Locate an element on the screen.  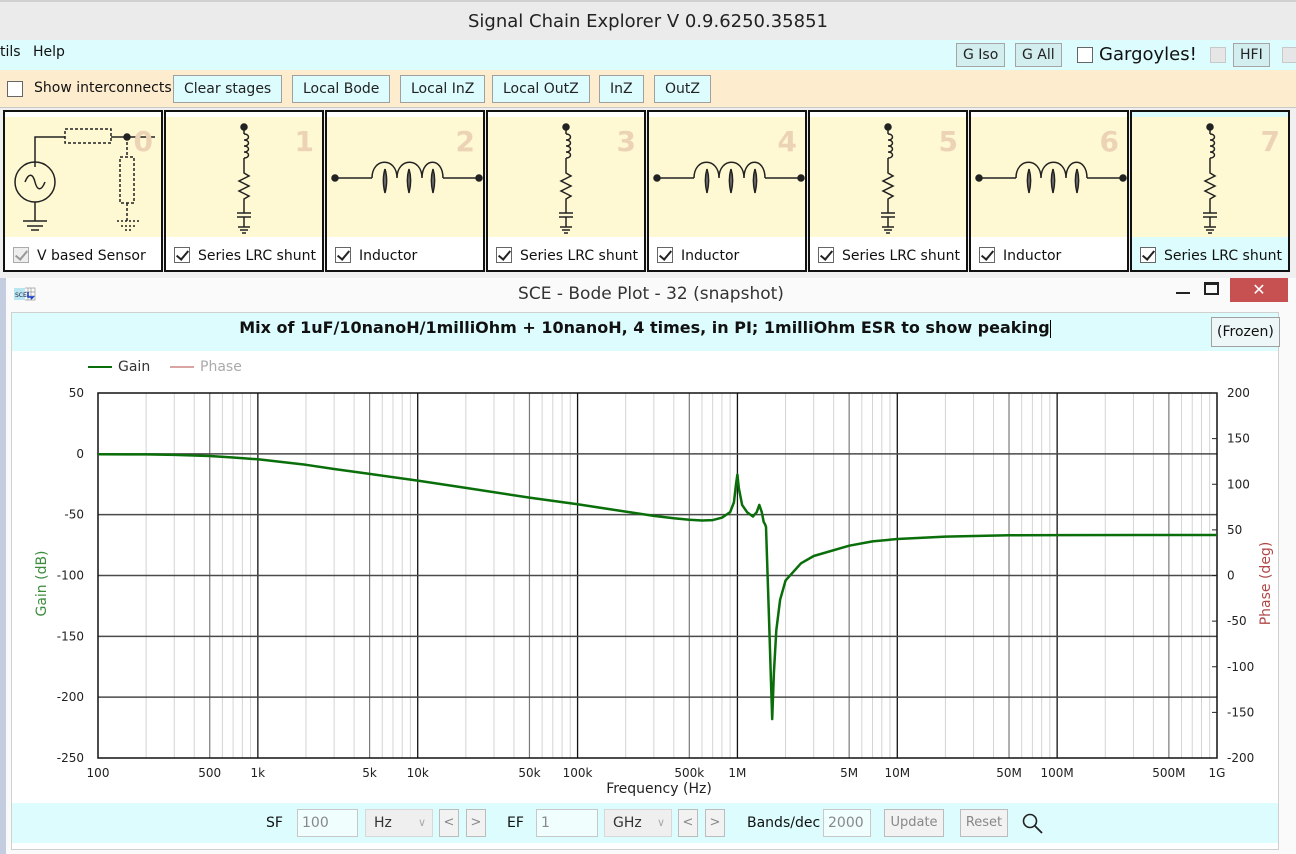
y2-tick-label: 50 is located at coordinates (1234, 530).